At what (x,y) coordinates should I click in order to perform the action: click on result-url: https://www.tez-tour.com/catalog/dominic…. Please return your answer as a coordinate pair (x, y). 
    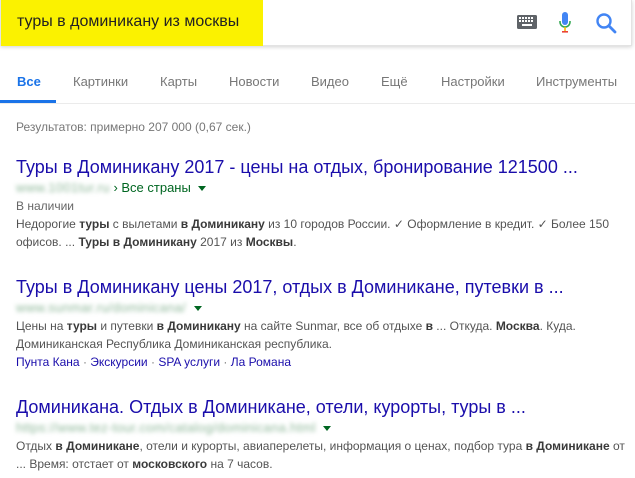
    Looking at the image, I should click on (321, 428).